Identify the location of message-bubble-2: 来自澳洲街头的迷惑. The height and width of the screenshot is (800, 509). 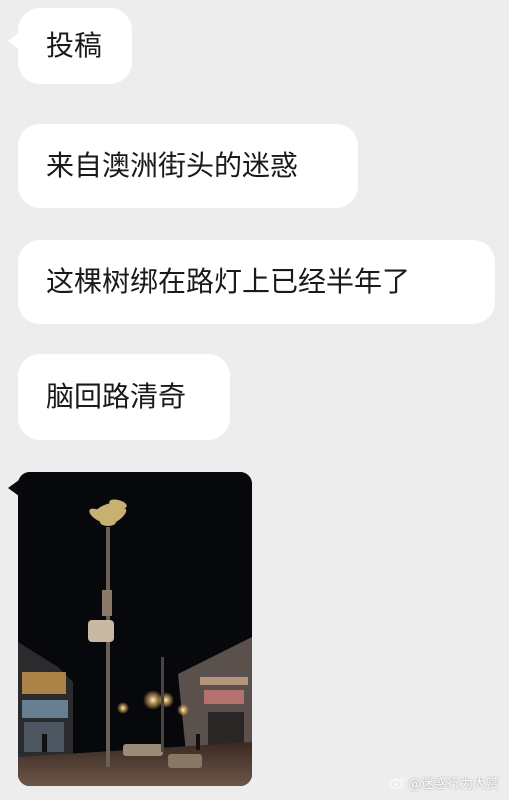
(188, 166).